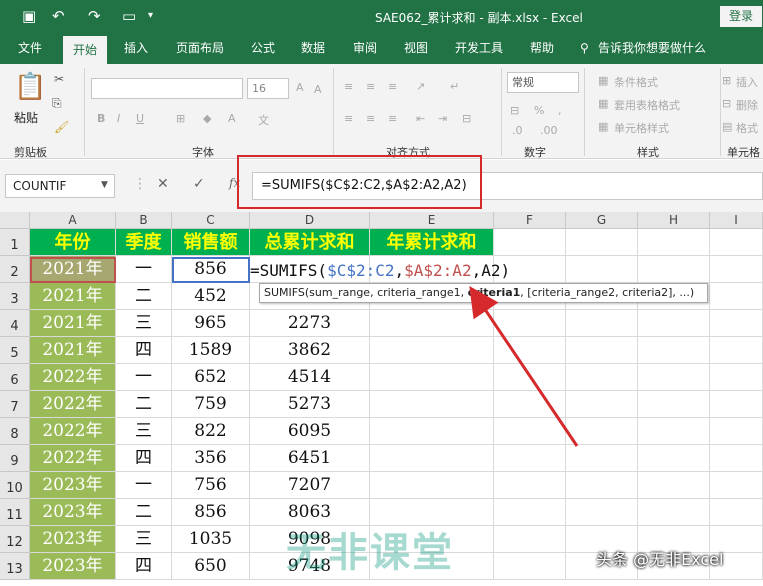  What do you see at coordinates (370, 553) in the screenshot?
I see `watermark-logo: 无非课堂` at bounding box center [370, 553].